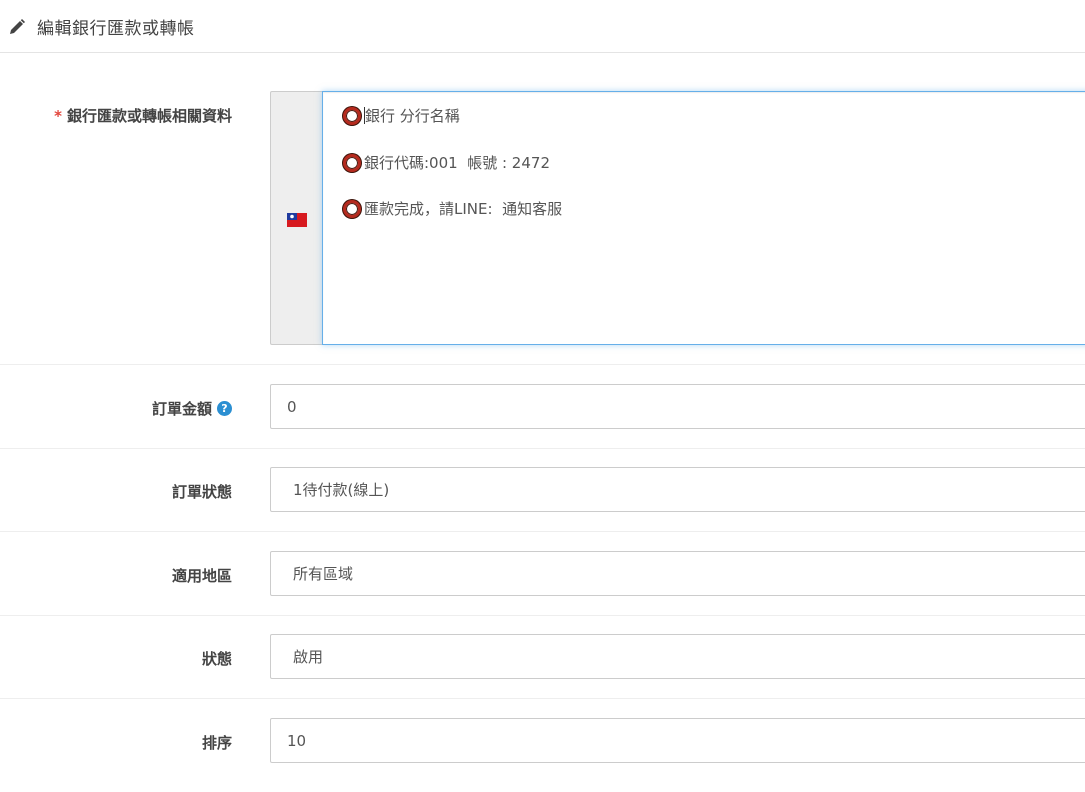 Image resolution: width=1085 pixels, height=792 pixels. Describe the element at coordinates (677, 573) in the screenshot. I see `region-select: 所有區域` at that location.